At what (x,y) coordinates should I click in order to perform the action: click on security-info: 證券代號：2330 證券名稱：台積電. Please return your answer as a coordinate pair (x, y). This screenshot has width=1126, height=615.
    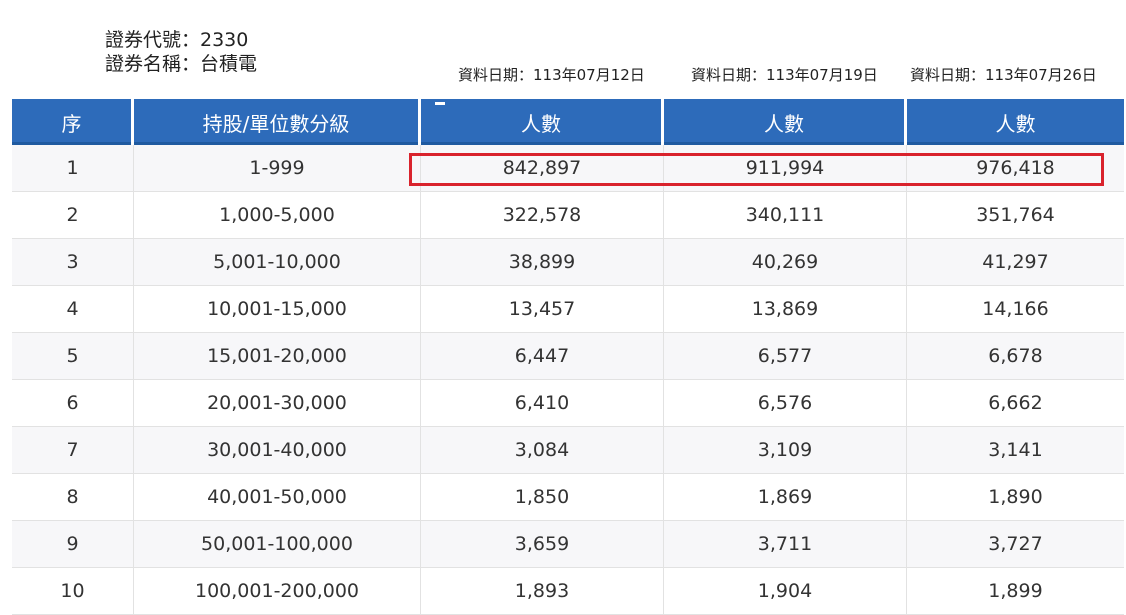
    Looking at the image, I should click on (181, 52).